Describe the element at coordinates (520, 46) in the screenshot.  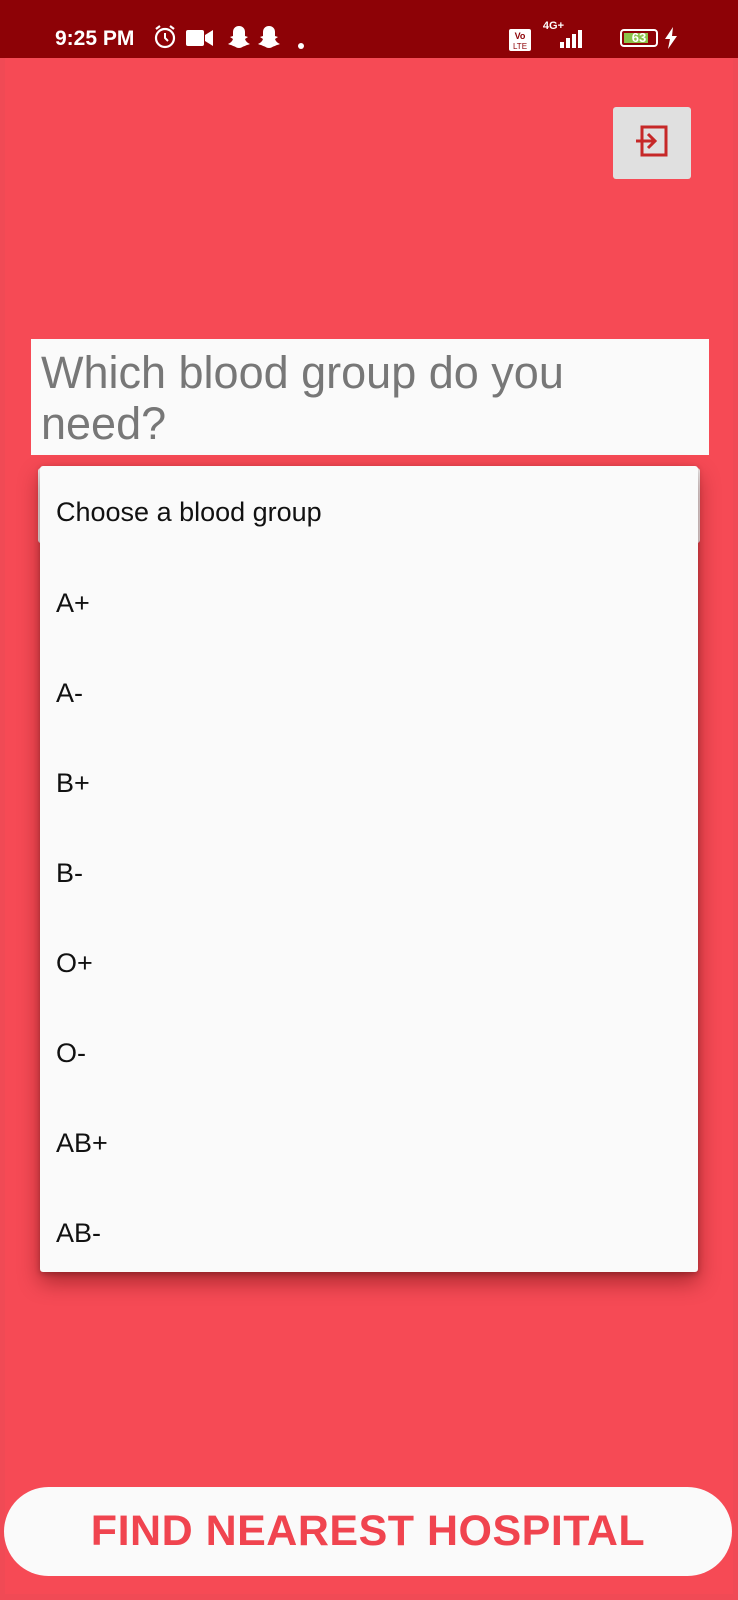
I see `svg-text: LTE` at that location.